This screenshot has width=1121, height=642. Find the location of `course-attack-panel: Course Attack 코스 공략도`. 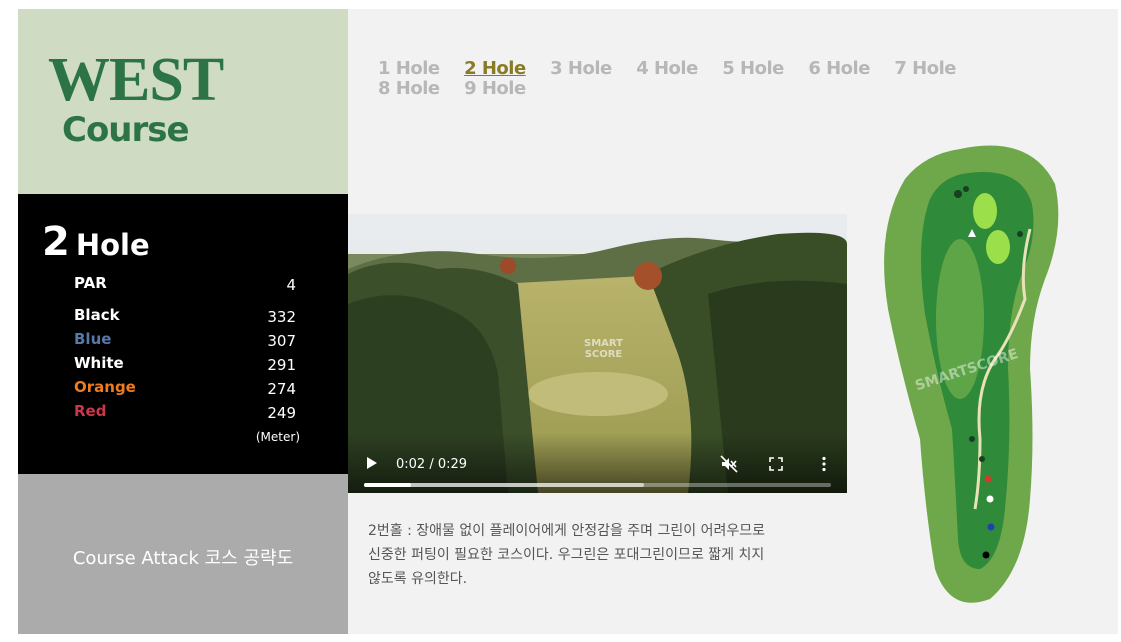

course-attack-panel: Course Attack 코스 공략도 is located at coordinates (183, 554).